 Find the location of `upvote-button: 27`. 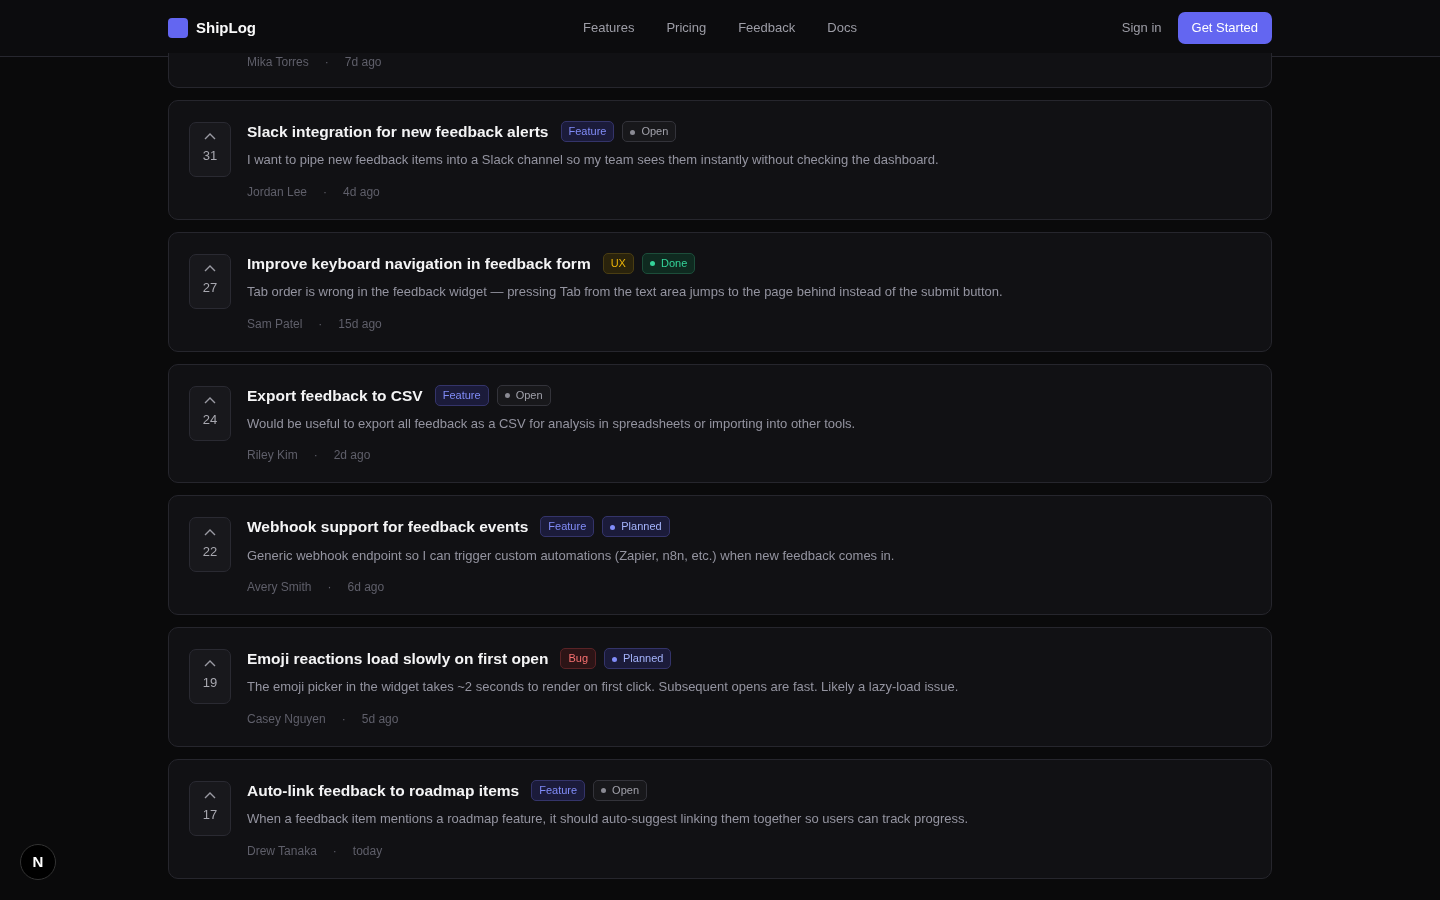

upvote-button: 27 is located at coordinates (210, 281).